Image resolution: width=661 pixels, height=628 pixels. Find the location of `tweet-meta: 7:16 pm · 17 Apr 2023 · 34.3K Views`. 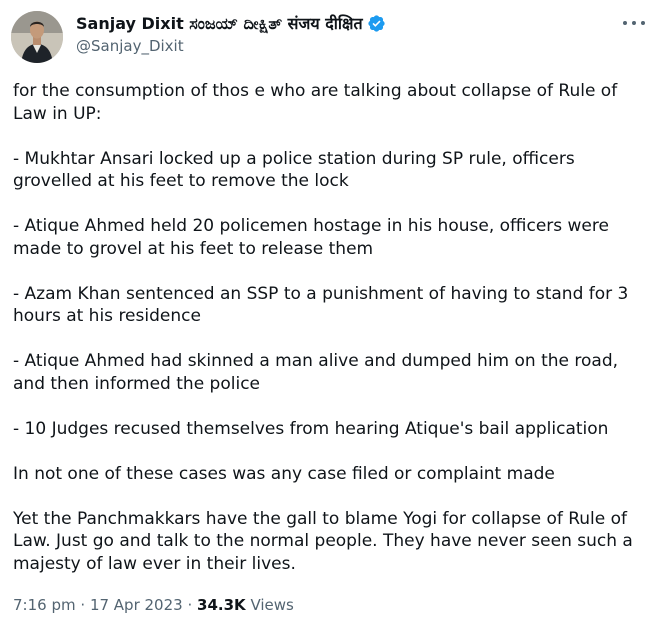

tweet-meta: 7:16 pm · 17 Apr 2023 · 34.3K Views is located at coordinates (153, 605).